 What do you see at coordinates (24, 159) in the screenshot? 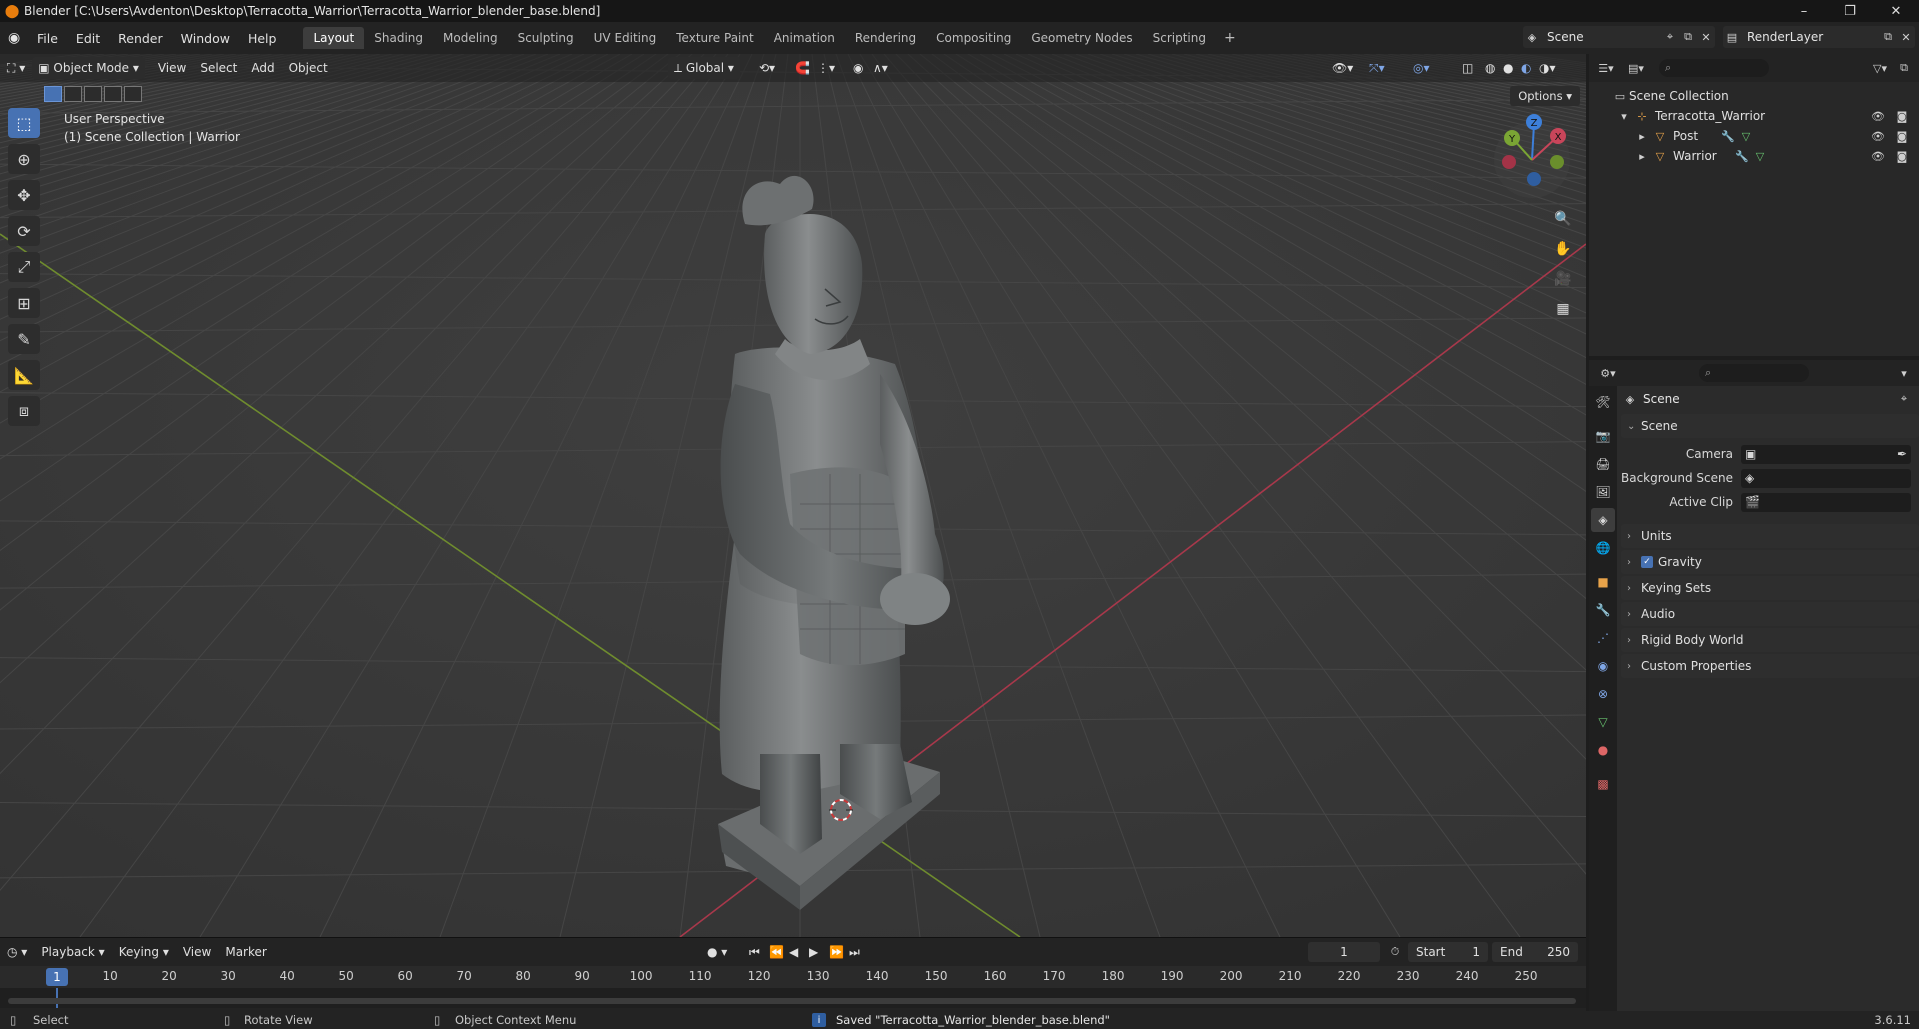
I see `cursor-tool-icon: ⊕` at bounding box center [24, 159].